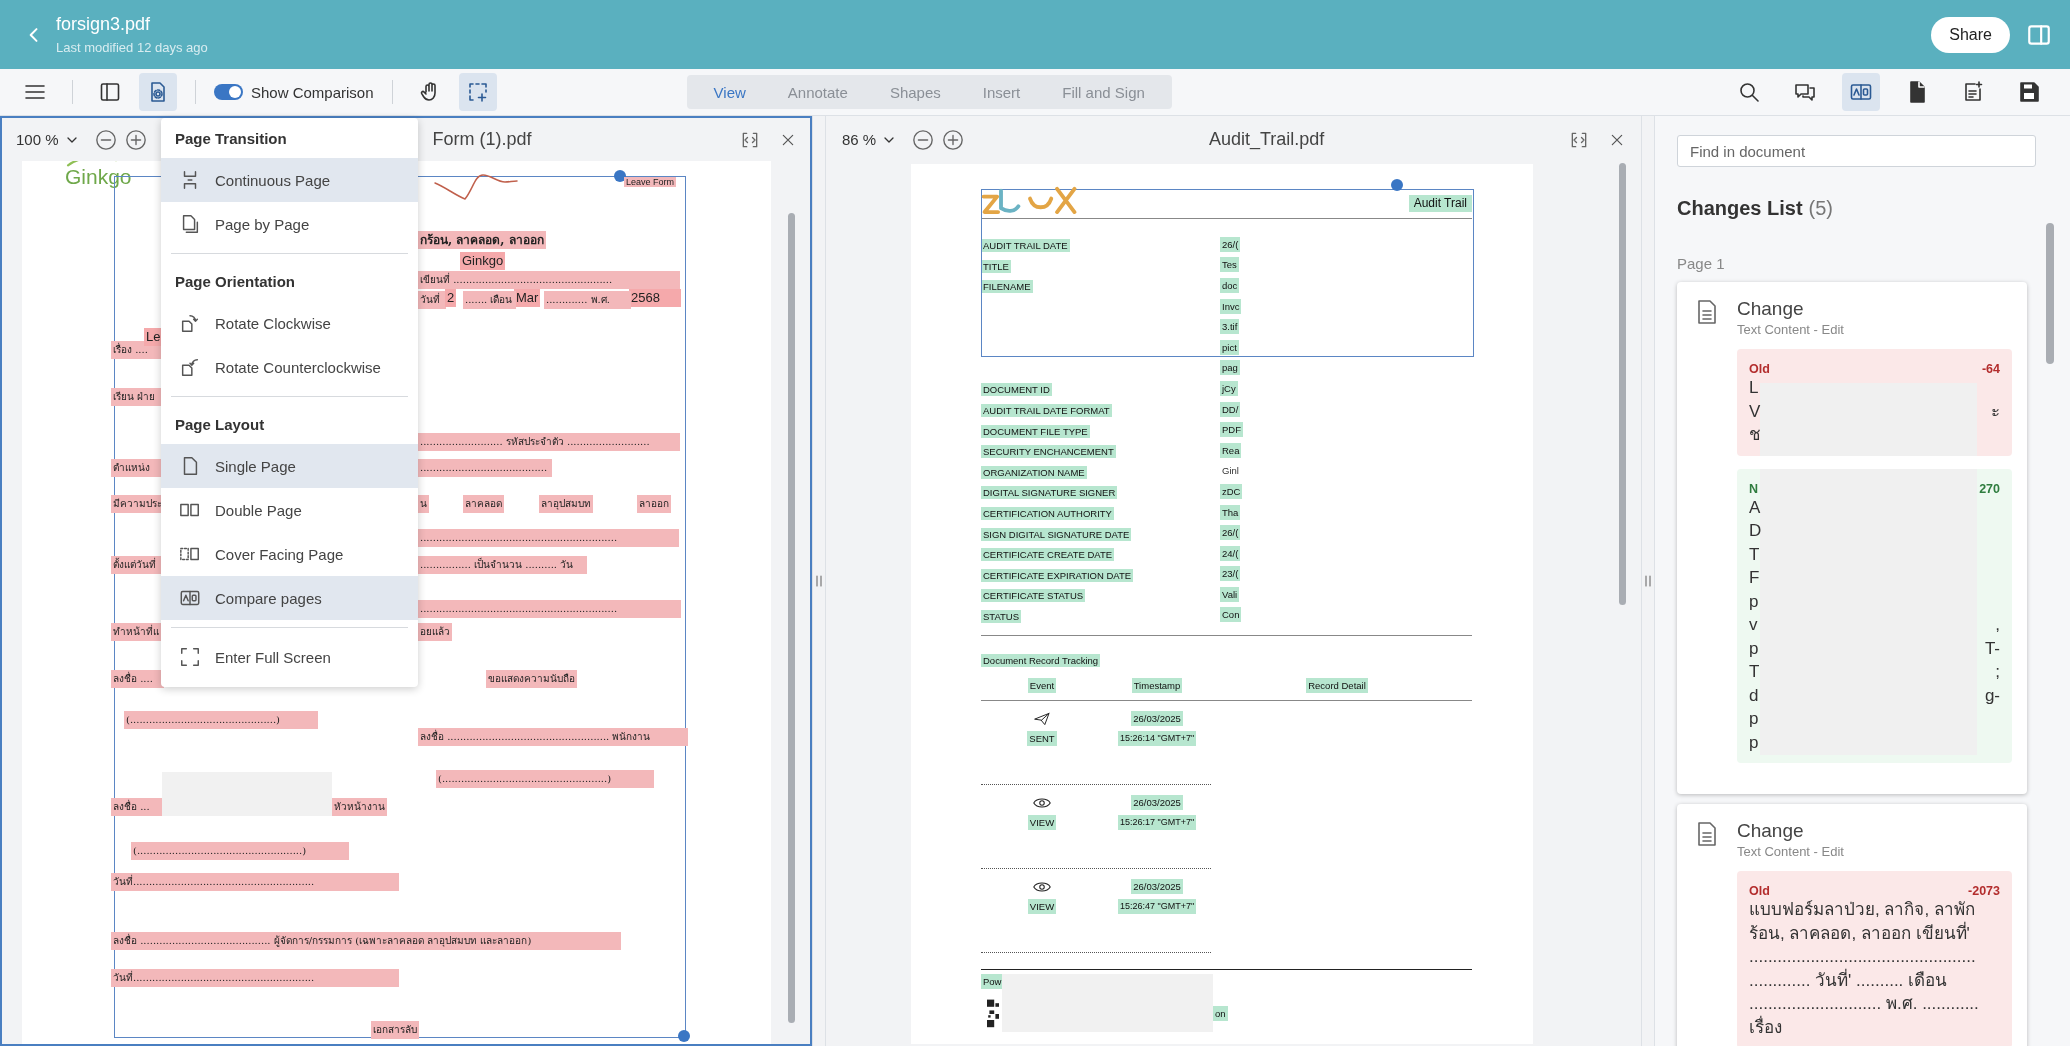 The height and width of the screenshot is (1046, 2070). What do you see at coordinates (289, 224) in the screenshot?
I see `menu-item: Page by Page` at bounding box center [289, 224].